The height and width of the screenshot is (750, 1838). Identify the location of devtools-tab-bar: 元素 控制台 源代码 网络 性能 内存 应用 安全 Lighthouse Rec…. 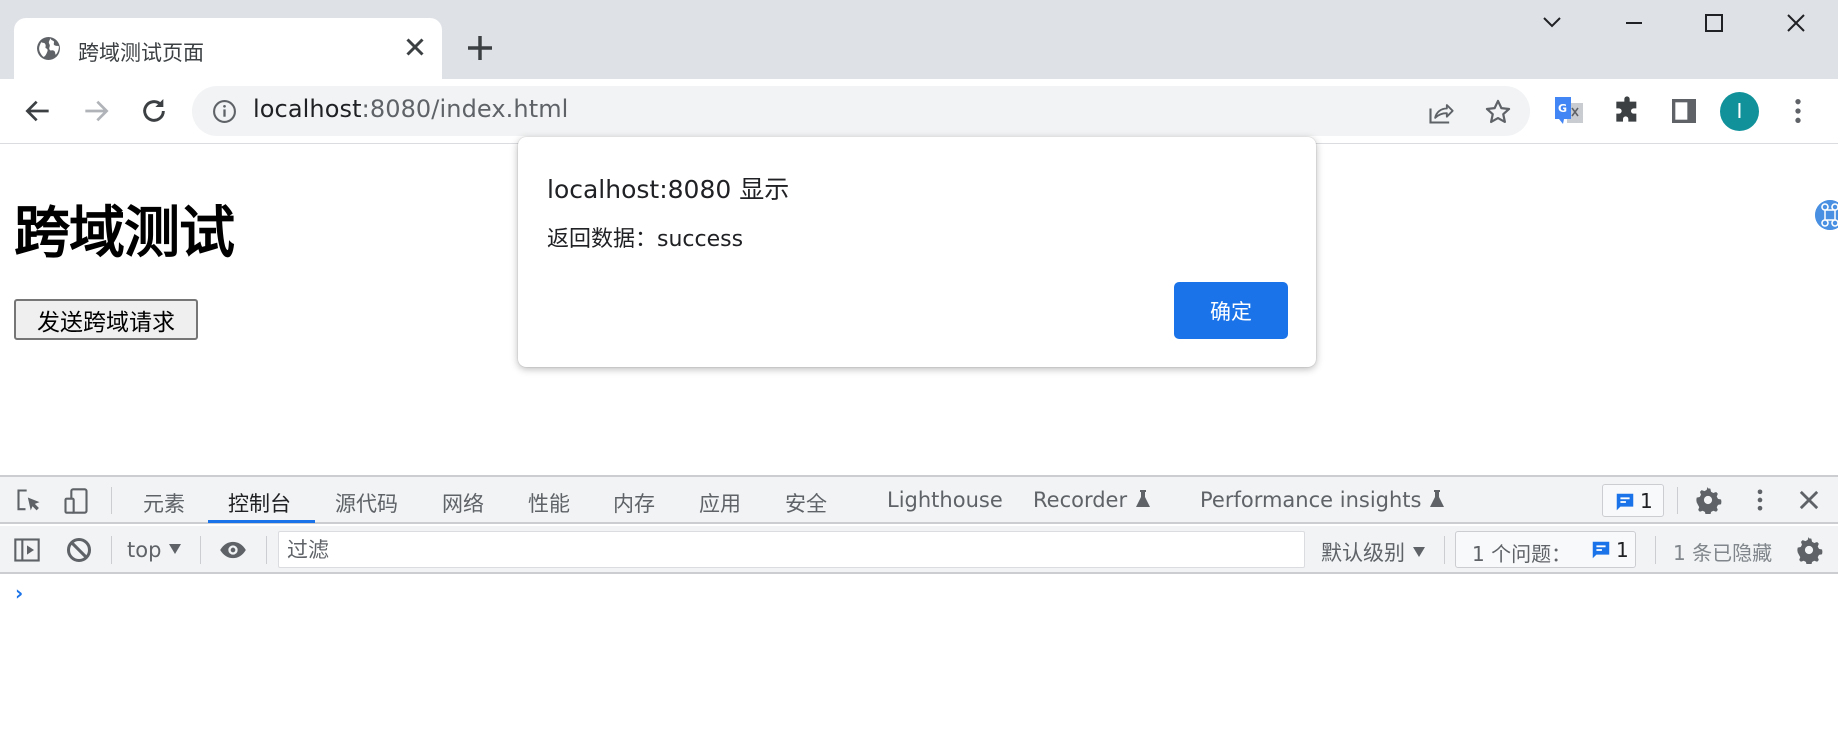
(919, 500).